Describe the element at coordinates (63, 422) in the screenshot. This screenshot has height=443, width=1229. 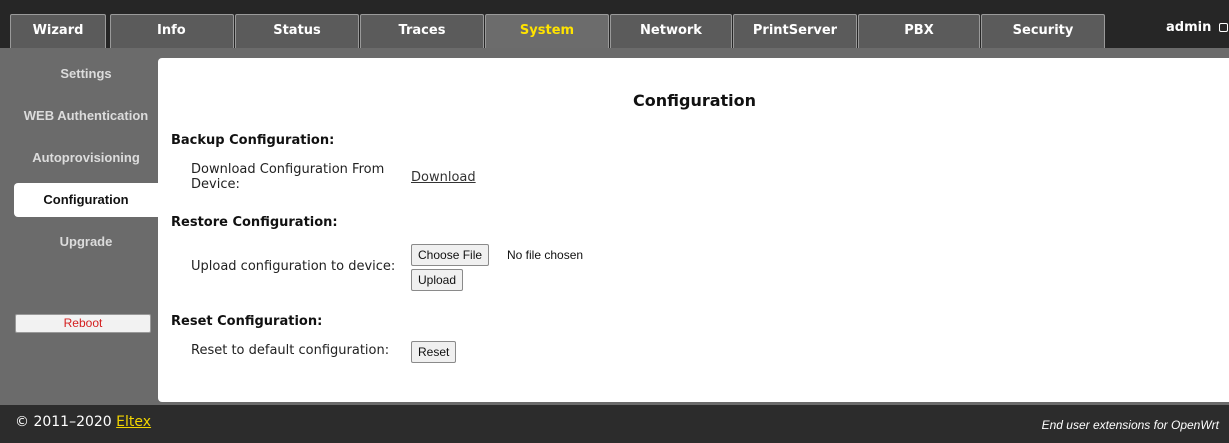
I see `copyright-text: © 2011–2020` at that location.